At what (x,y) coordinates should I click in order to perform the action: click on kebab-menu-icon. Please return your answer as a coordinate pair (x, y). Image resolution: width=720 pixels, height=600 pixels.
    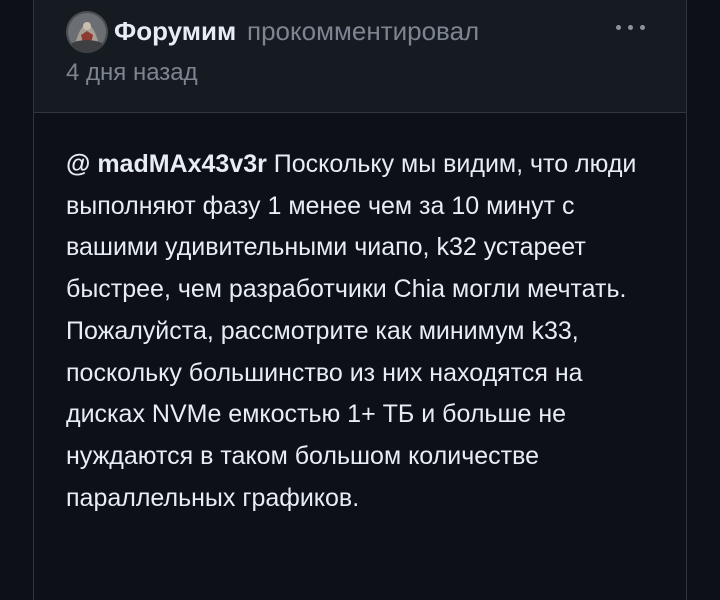
    Looking at the image, I should click on (630, 27).